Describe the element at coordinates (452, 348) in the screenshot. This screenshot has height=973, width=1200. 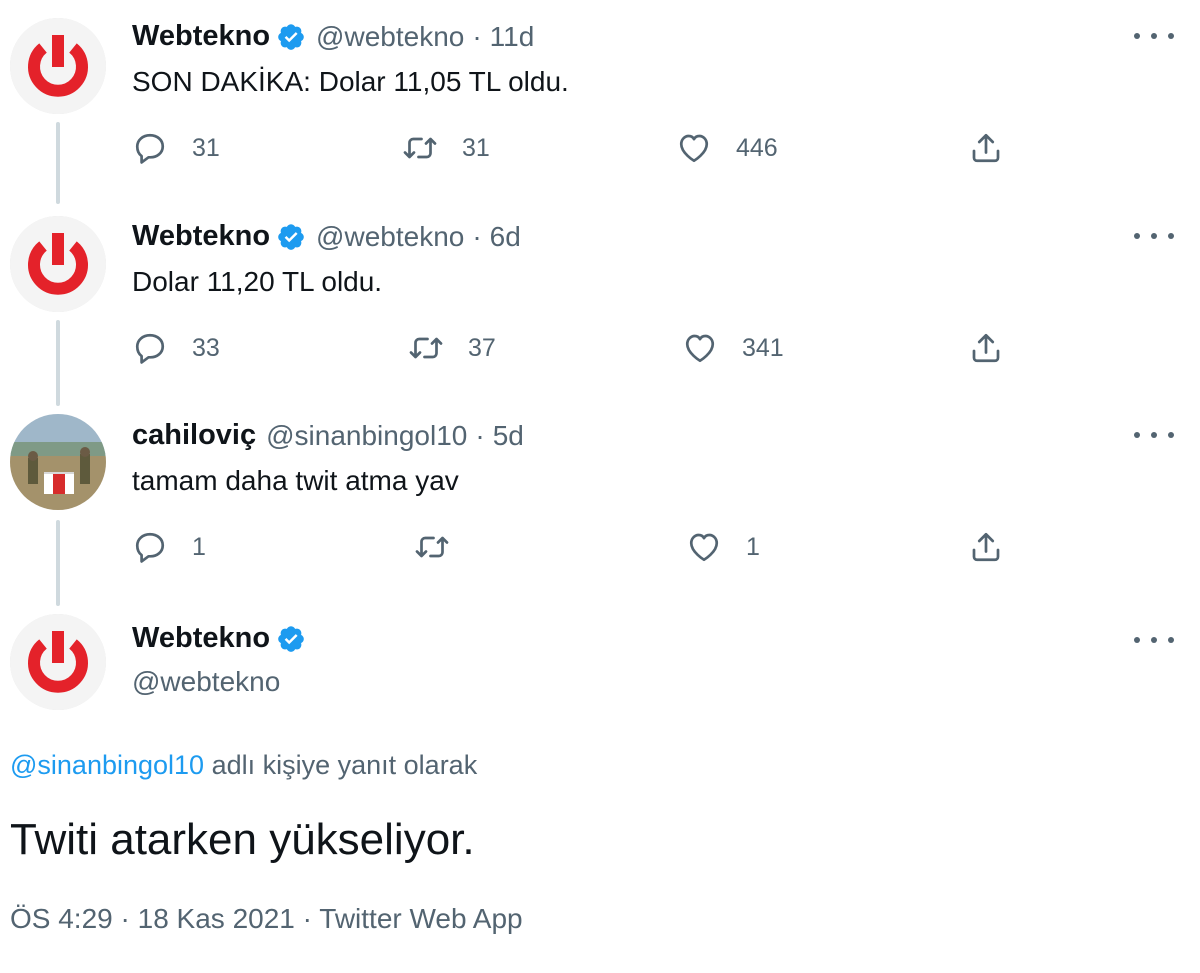
I see `retweet-button: 37` at that location.